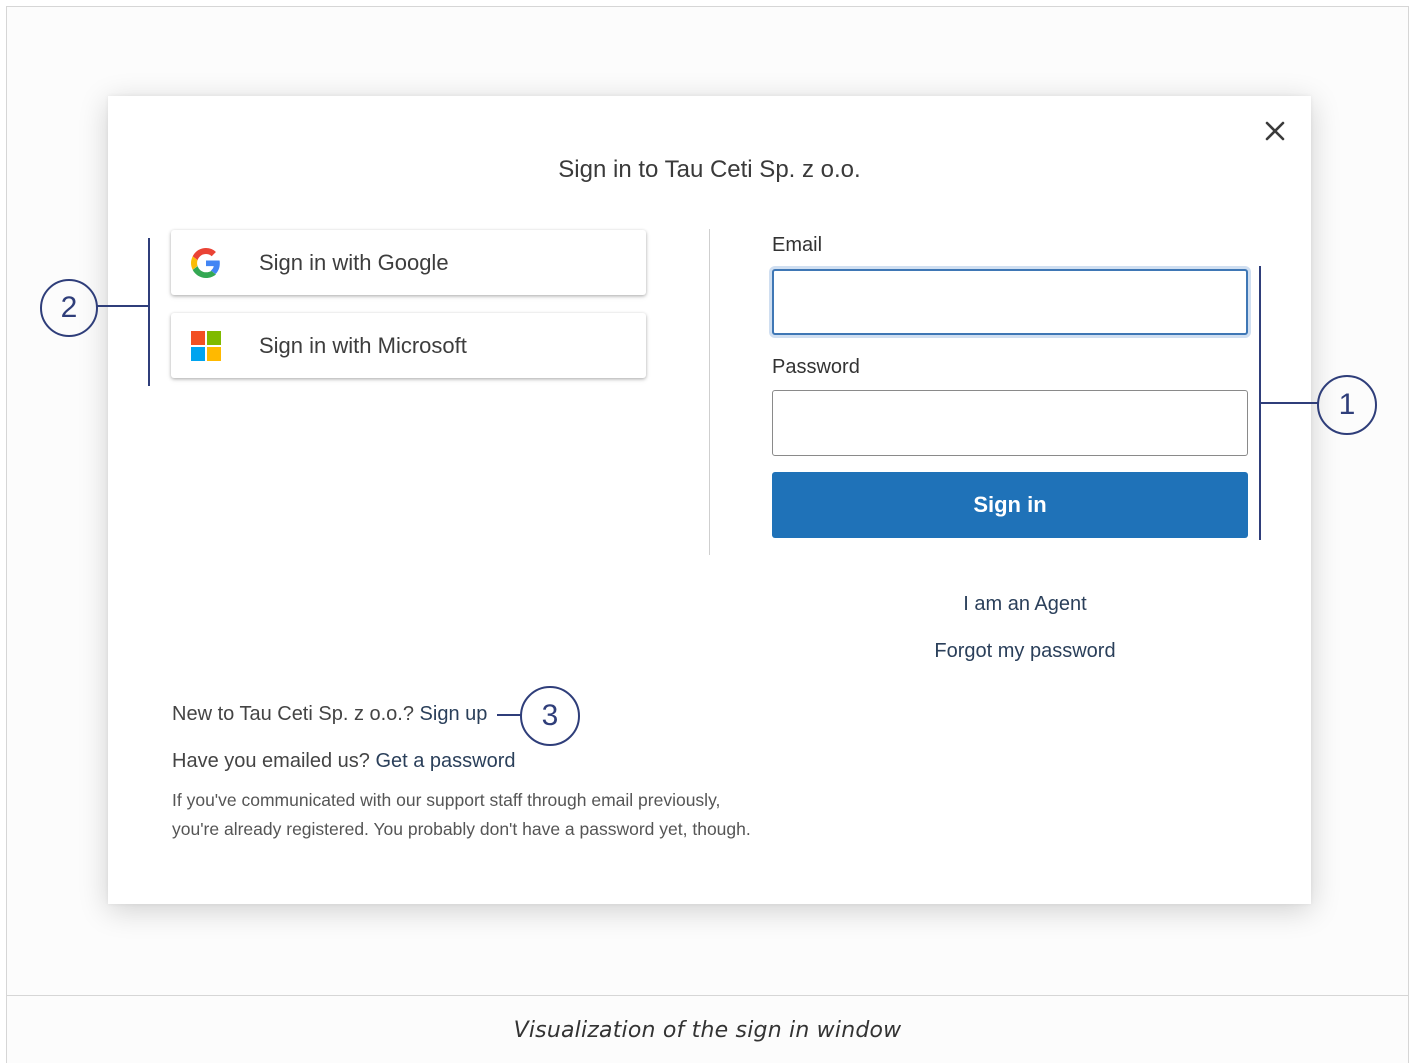 Image resolution: width=1416 pixels, height=1063 pixels. Describe the element at coordinates (1347, 404) in the screenshot. I see `callout-1-number: 1` at that location.